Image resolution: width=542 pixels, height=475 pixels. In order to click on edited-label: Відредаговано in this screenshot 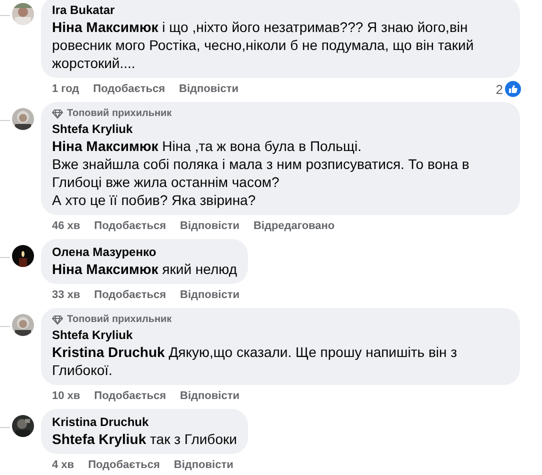, I will do `click(294, 226)`.